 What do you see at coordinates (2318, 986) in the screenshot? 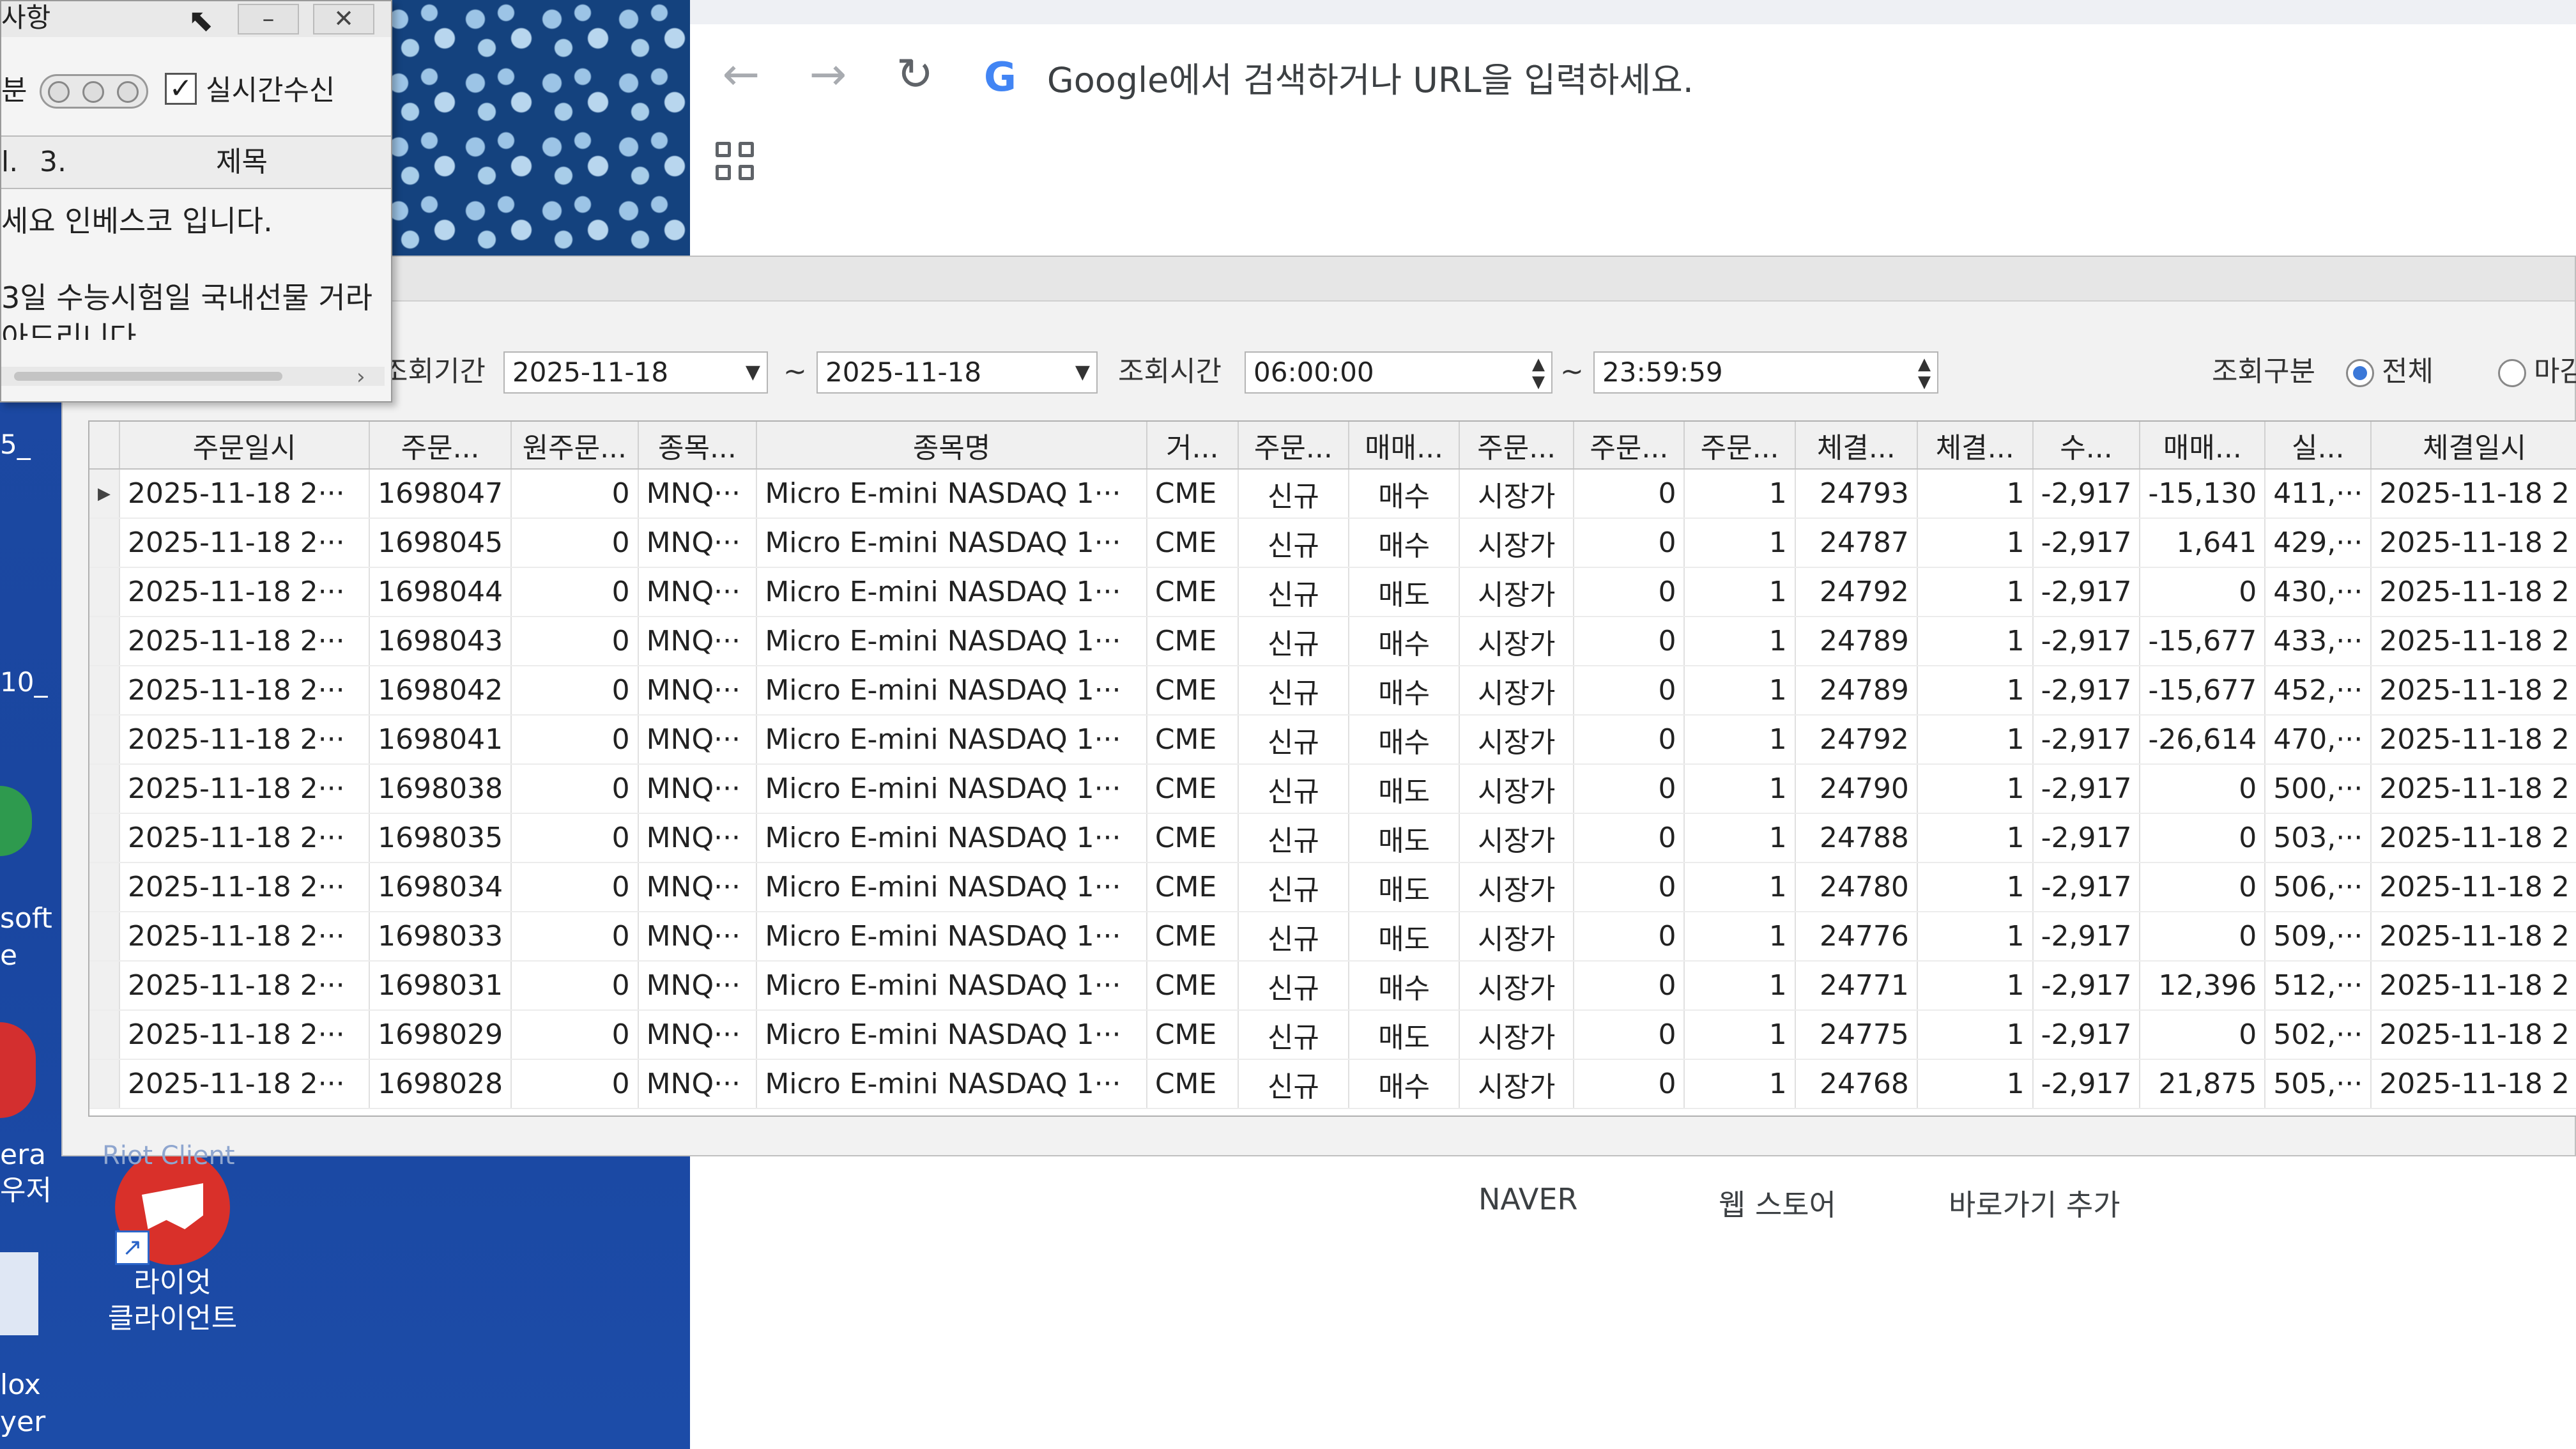
I see `realized-cell: 512,···` at bounding box center [2318, 986].